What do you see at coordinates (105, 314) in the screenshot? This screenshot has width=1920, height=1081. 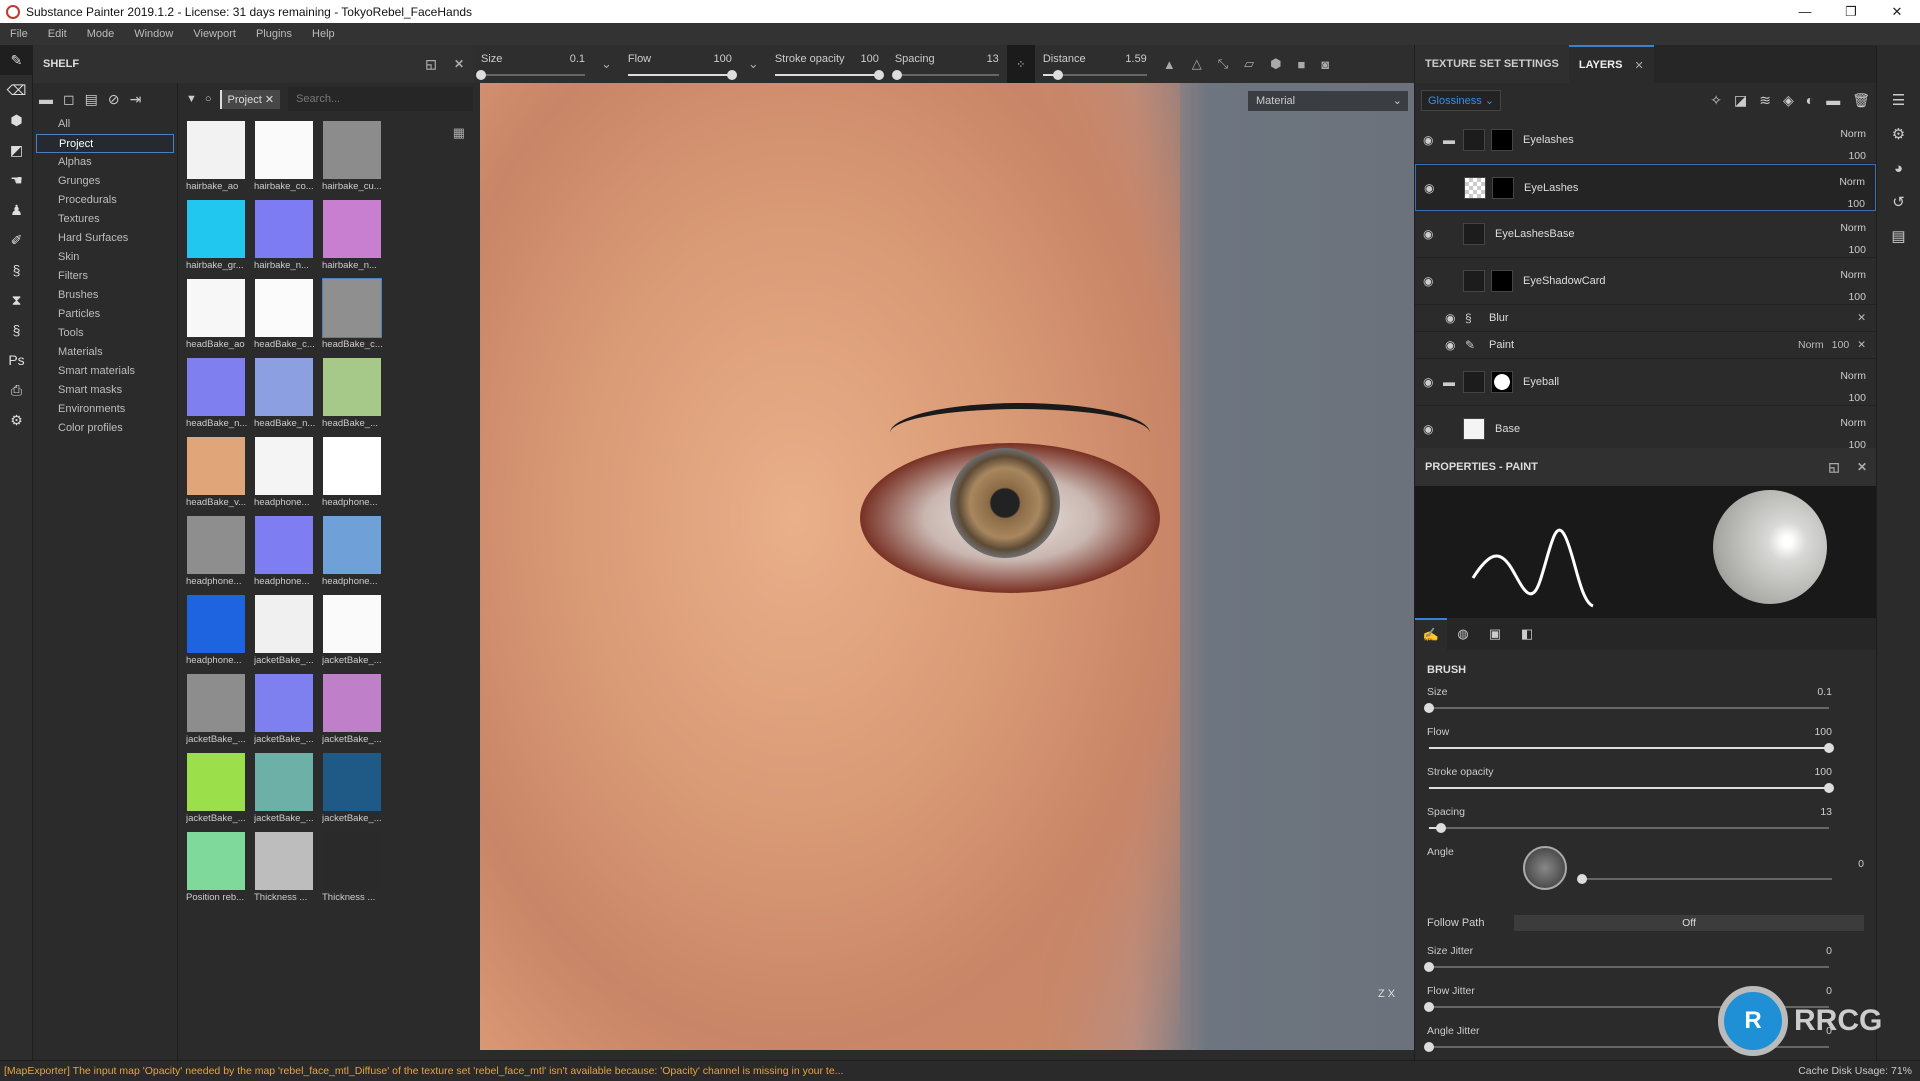 I see `shelf-category-particles: Particles` at bounding box center [105, 314].